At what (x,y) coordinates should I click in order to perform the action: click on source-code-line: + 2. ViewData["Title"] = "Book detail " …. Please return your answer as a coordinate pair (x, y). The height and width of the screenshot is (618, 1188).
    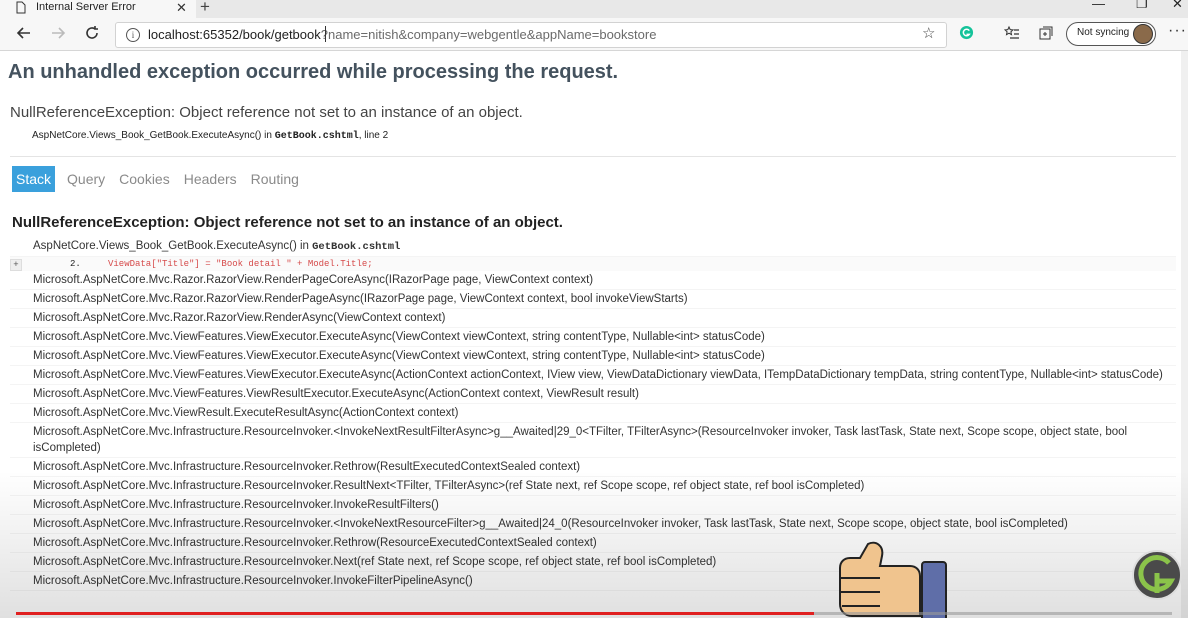
    Looking at the image, I should click on (593, 264).